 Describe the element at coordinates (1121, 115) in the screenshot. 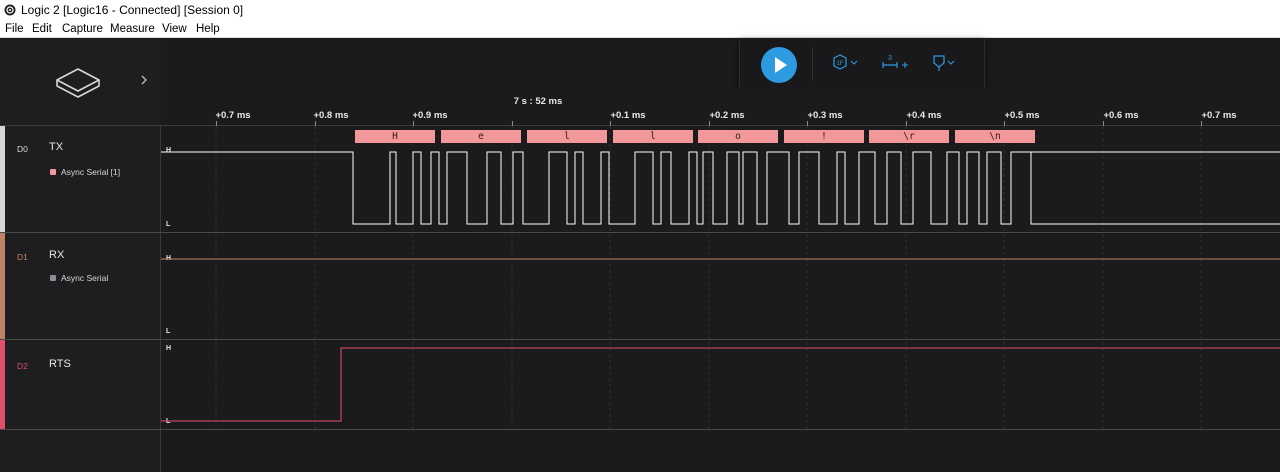

I see `tick-label: +0.6 ms` at that location.